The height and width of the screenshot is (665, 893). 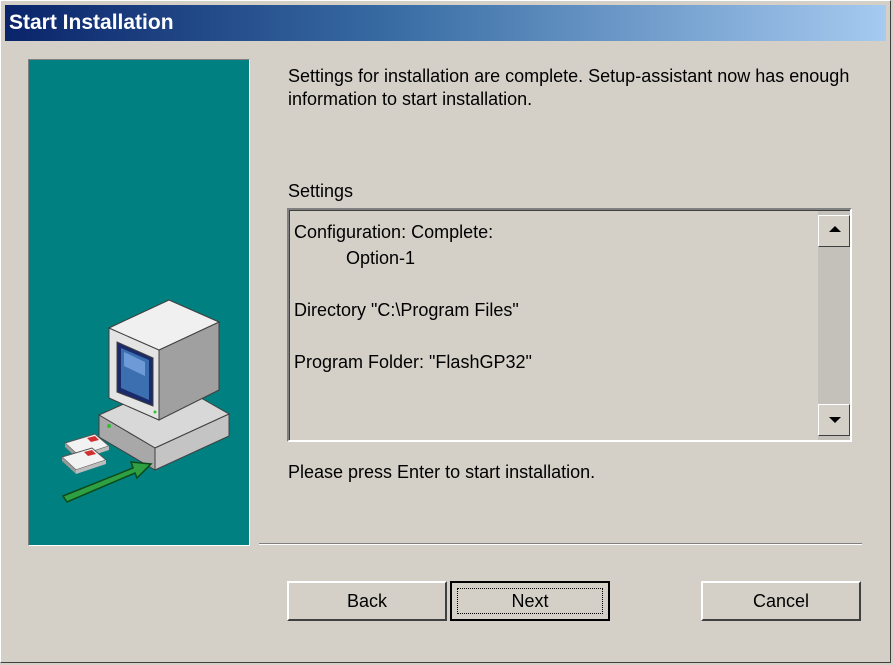 What do you see at coordinates (164, 385) in the screenshot?
I see `computer-icon` at bounding box center [164, 385].